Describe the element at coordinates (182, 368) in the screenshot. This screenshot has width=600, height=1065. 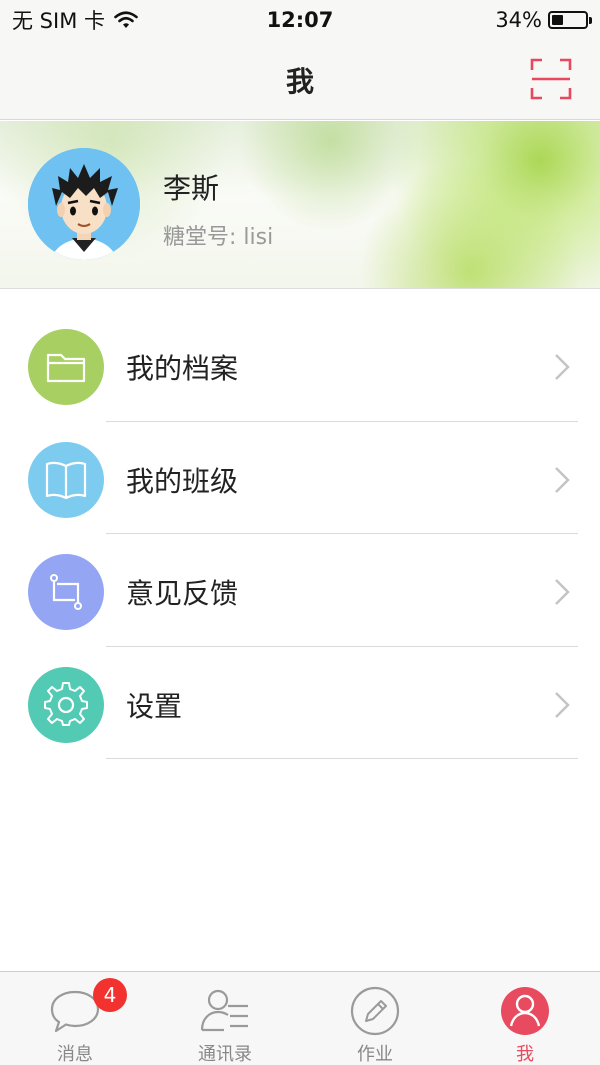
I see `menu-item-label: 我的档案` at that location.